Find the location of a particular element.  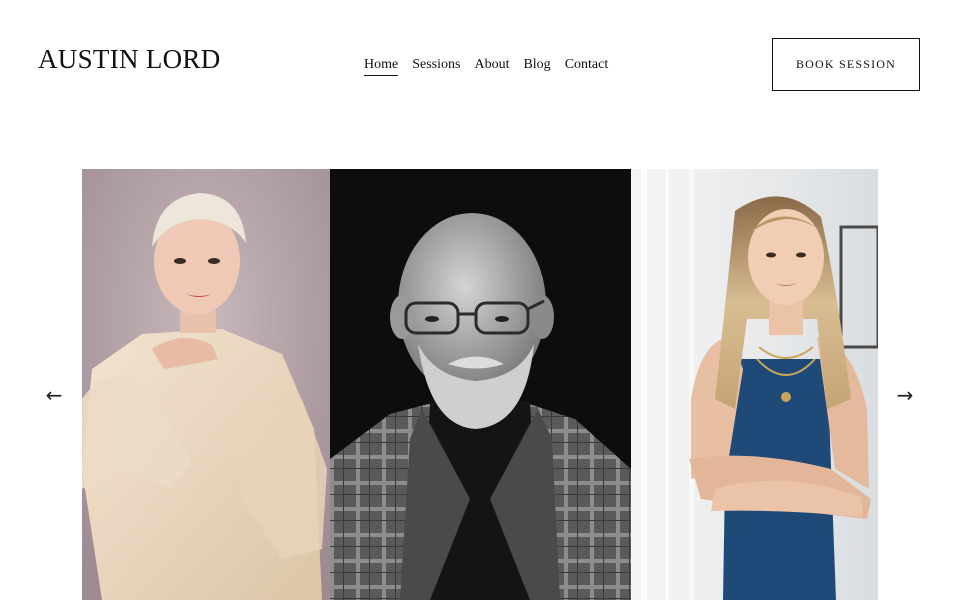

brand-logo: AUSTIN LORD is located at coordinates (129, 59).